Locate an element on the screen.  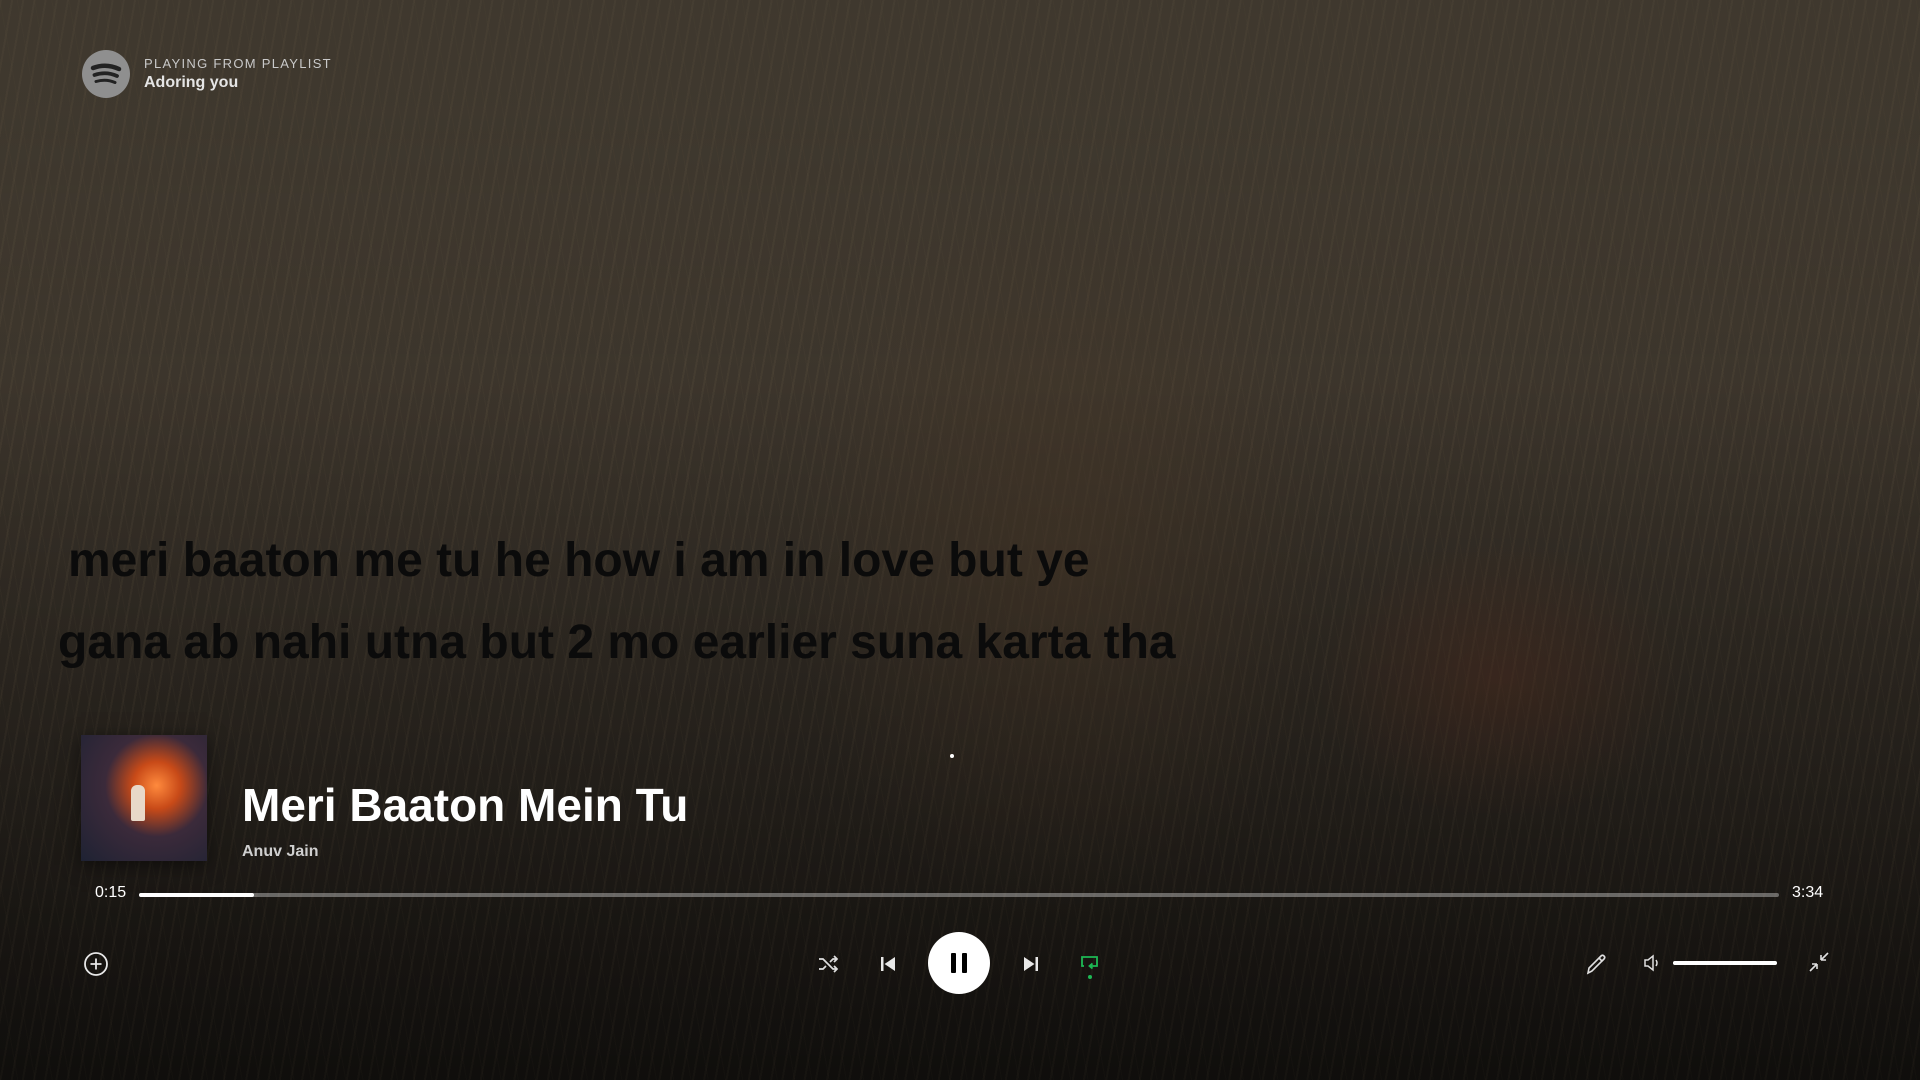
link-icon is located at coordinates (1596, 964).